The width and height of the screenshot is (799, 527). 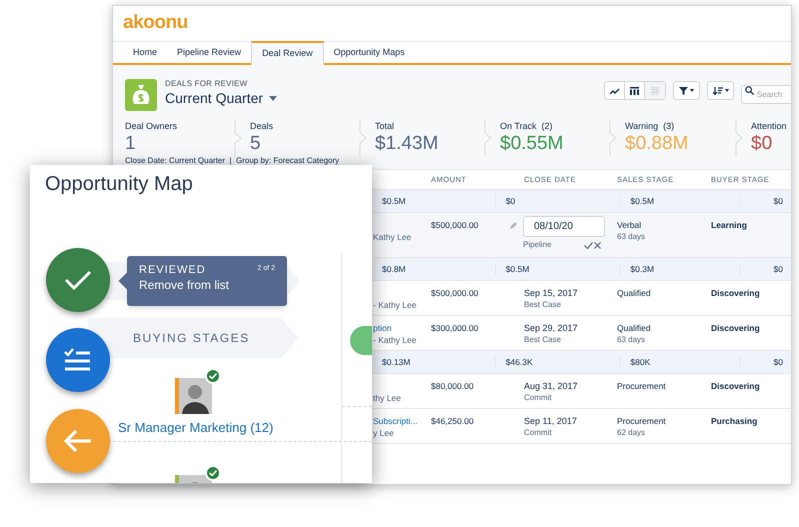 I want to click on date-input: 08/10/20, so click(x=564, y=226).